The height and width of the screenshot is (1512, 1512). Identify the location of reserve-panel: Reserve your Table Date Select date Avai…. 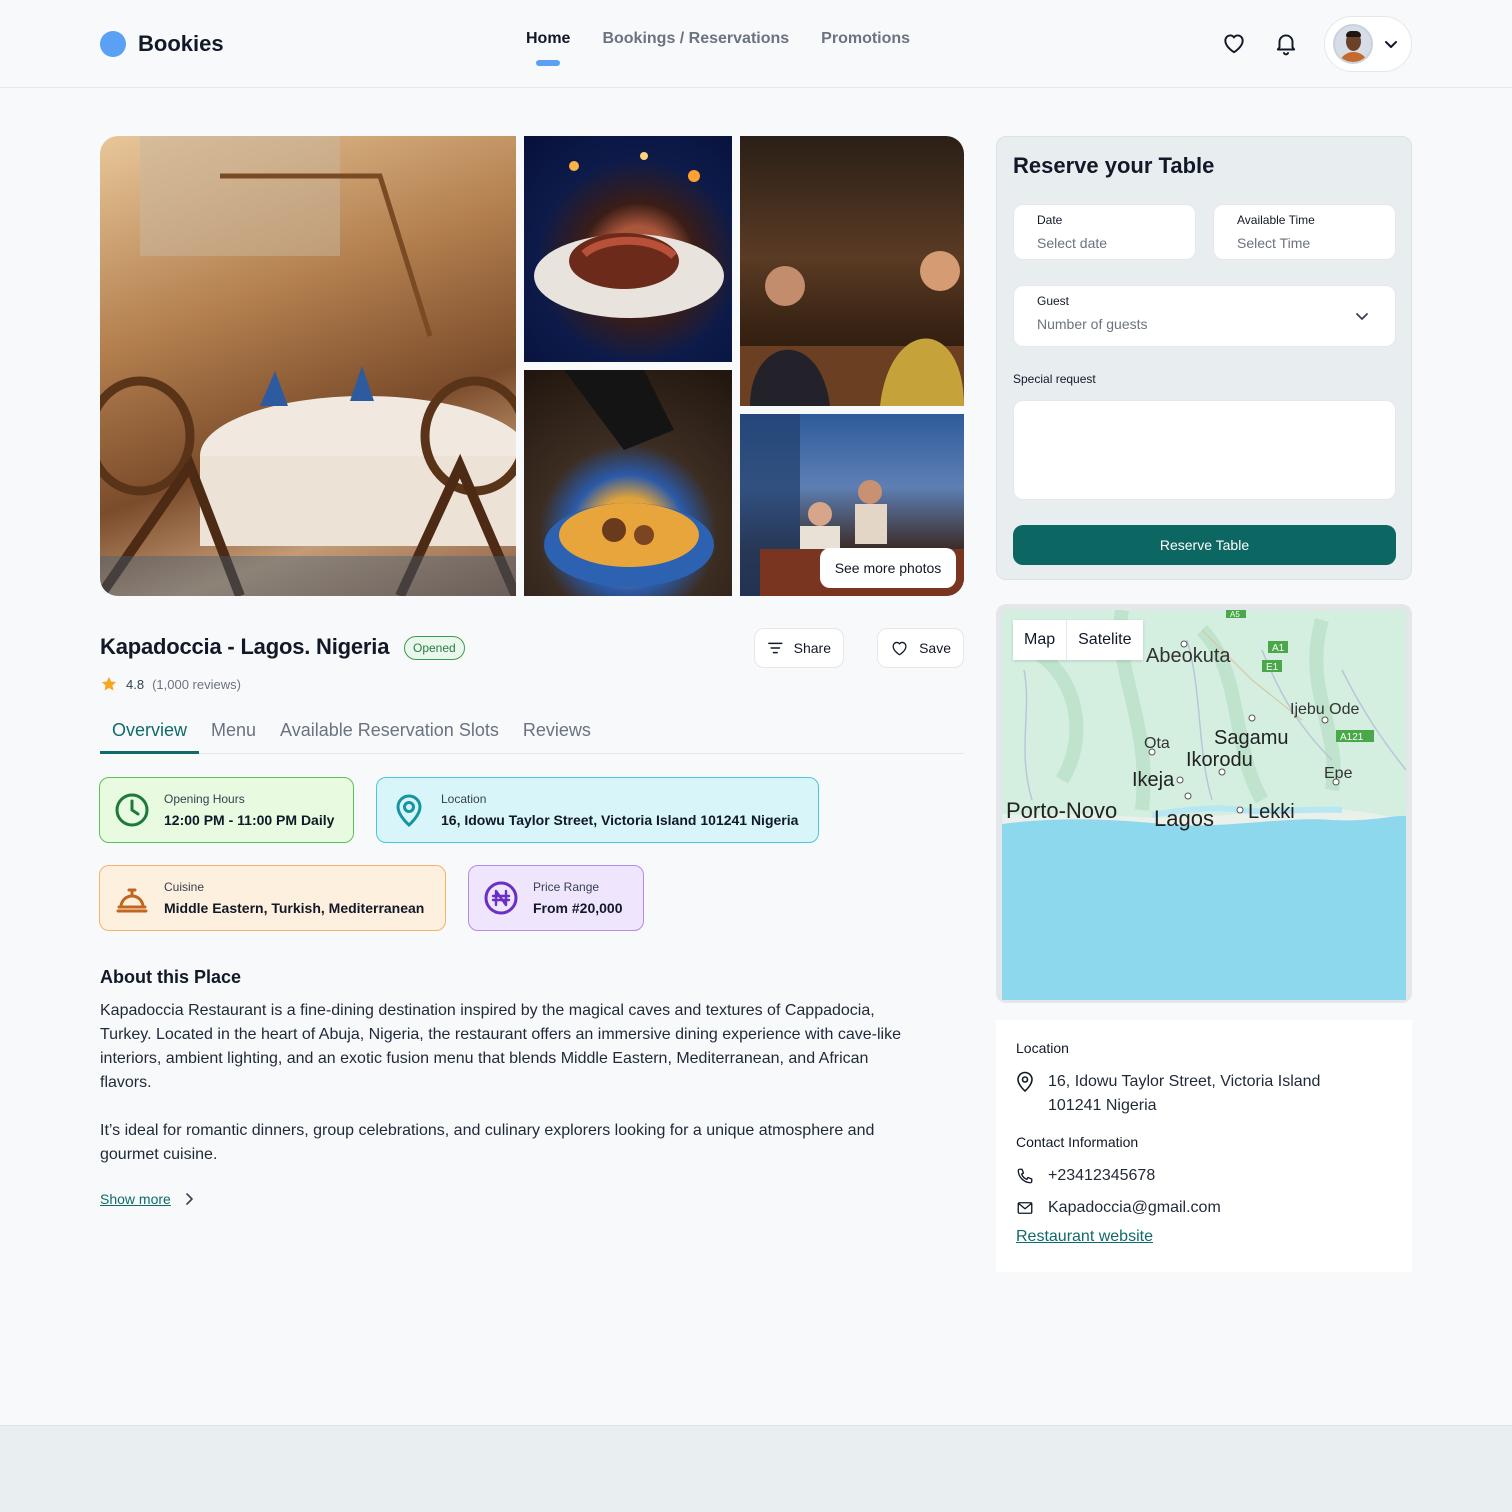
(1204, 358).